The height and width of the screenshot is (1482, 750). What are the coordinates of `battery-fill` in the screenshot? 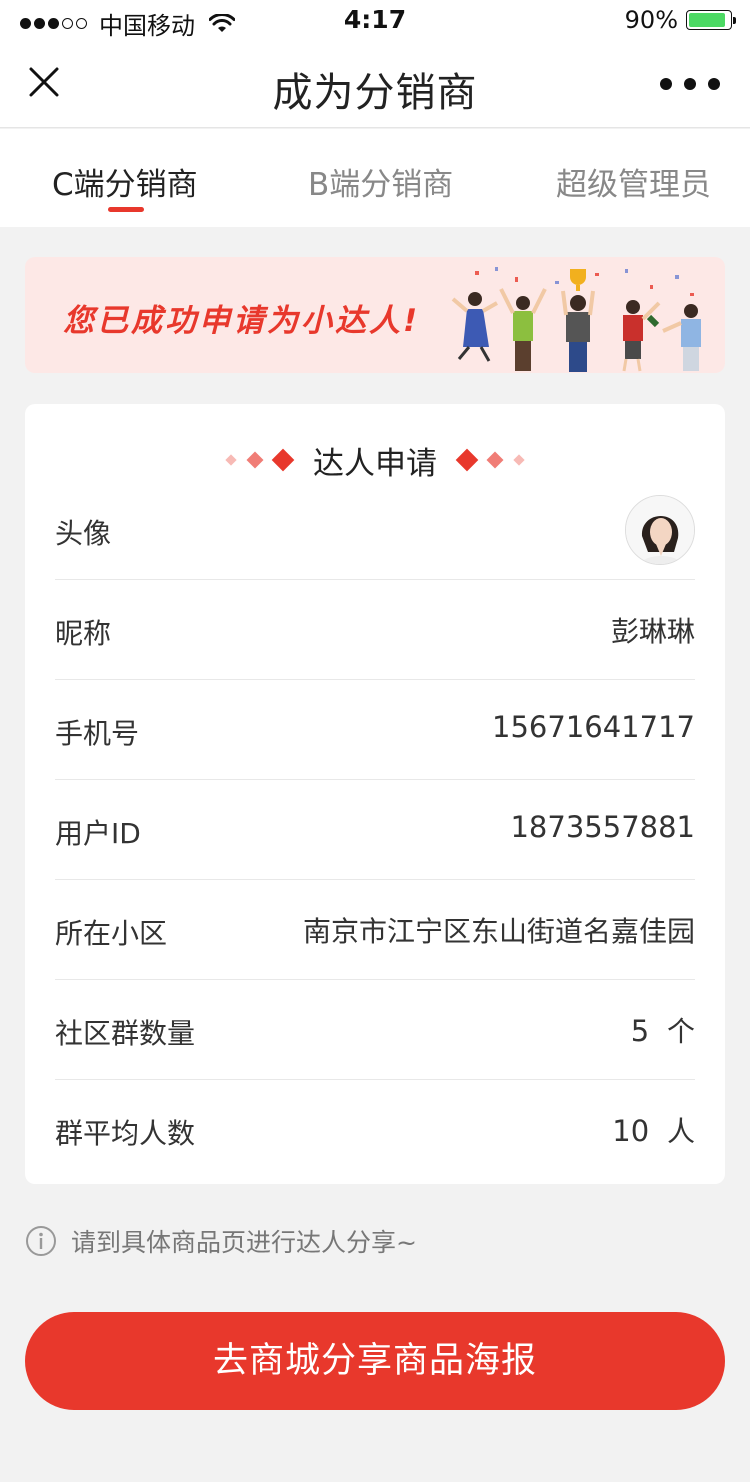 It's located at (707, 20).